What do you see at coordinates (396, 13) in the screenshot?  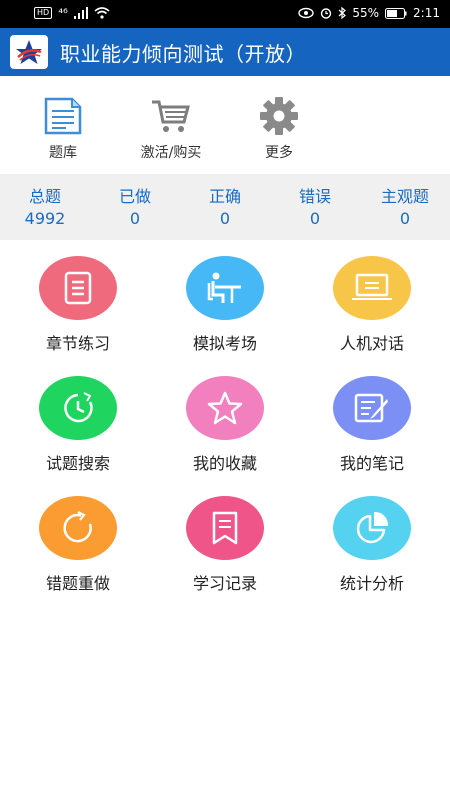 I see `battery-icon` at bounding box center [396, 13].